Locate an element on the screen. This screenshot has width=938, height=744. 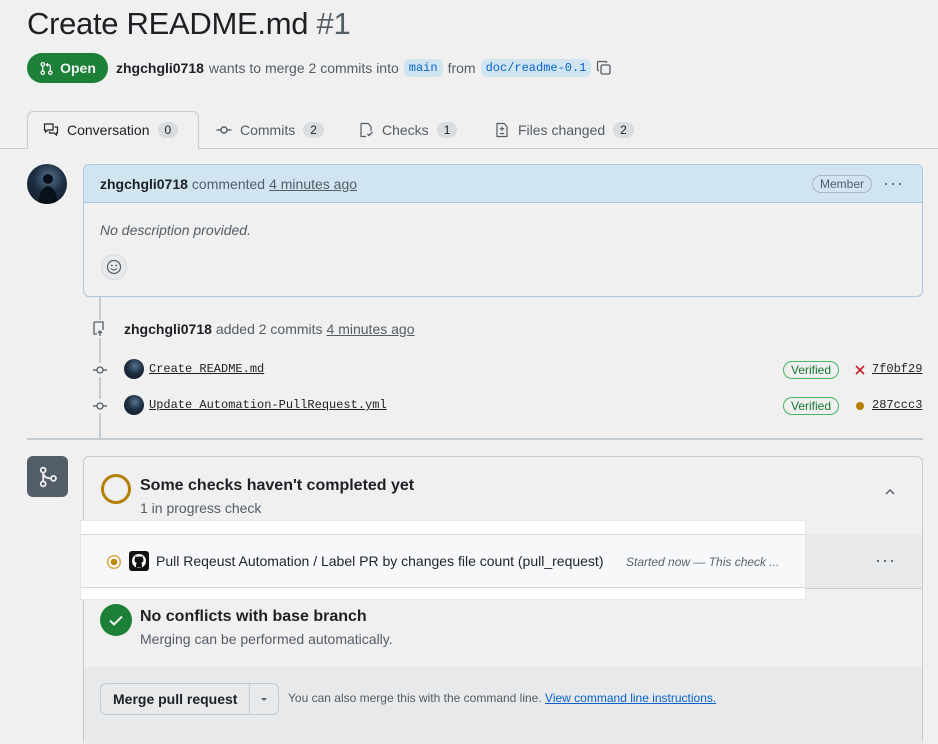
comment-action: commented is located at coordinates (228, 183).